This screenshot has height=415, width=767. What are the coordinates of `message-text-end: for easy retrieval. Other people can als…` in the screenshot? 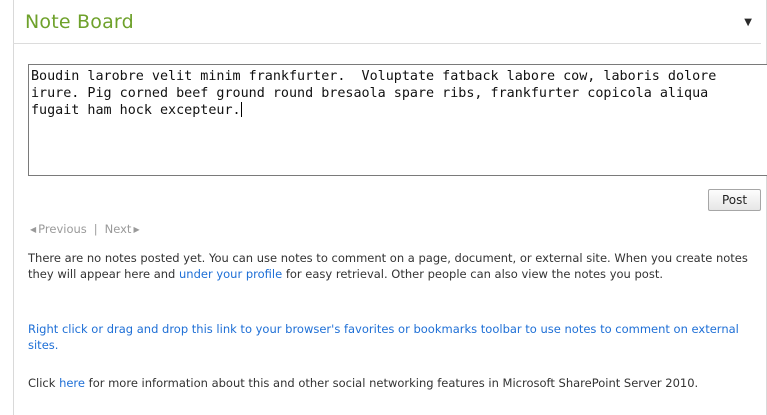 It's located at (472, 274).